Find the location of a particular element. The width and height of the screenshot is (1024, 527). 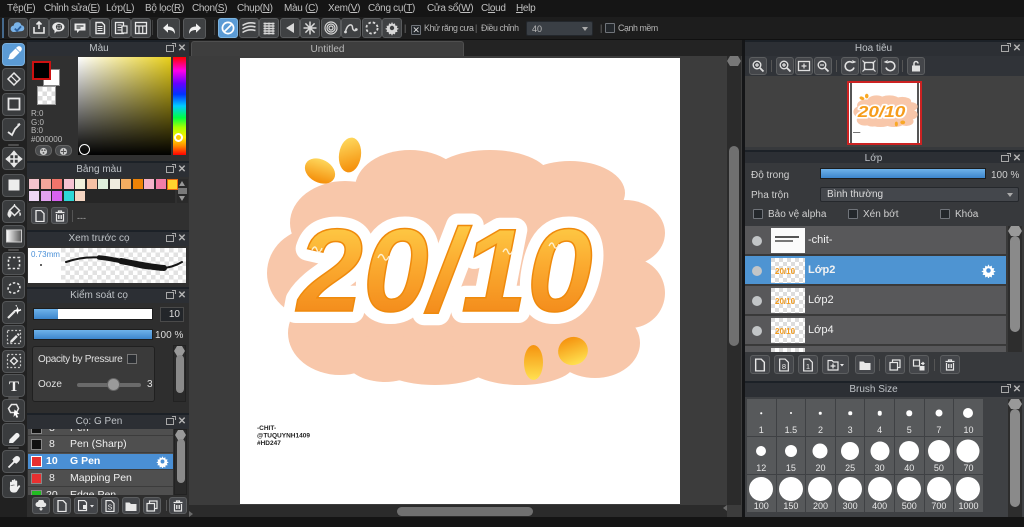

svg-text: -CHIT- is located at coordinates (266, 428).